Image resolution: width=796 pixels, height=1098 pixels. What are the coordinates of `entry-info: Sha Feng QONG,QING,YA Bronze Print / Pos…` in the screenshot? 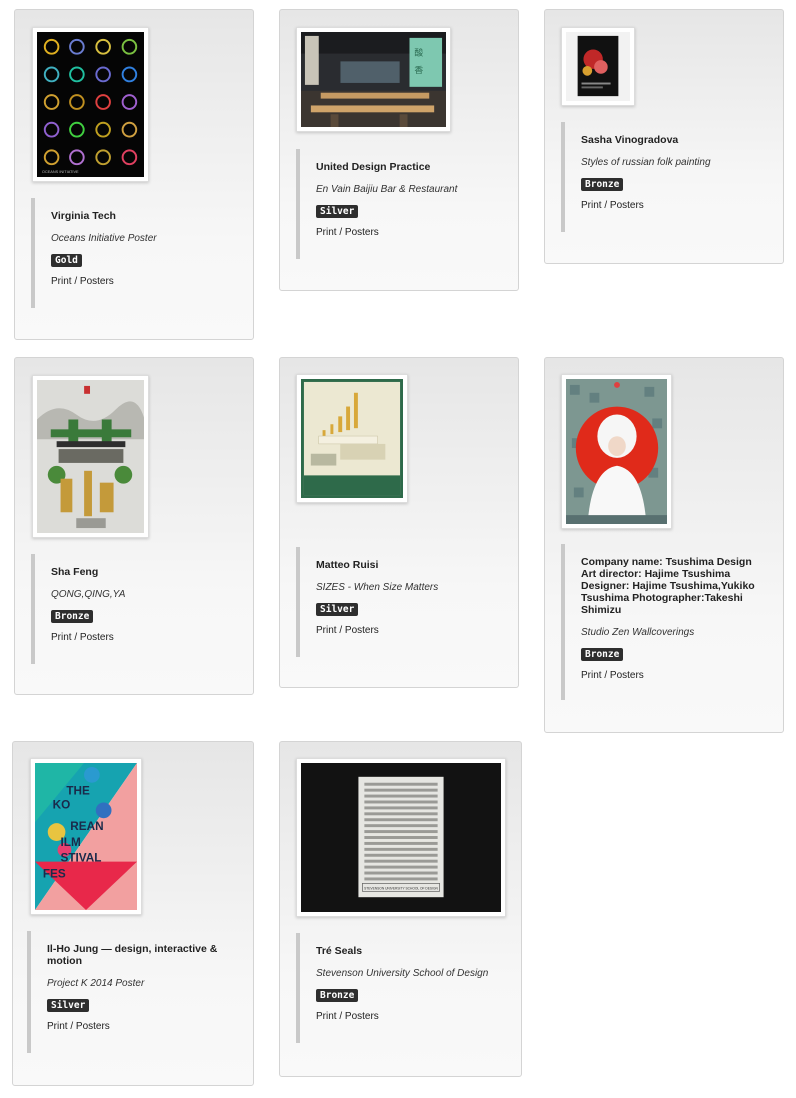 It's located at (133, 609).